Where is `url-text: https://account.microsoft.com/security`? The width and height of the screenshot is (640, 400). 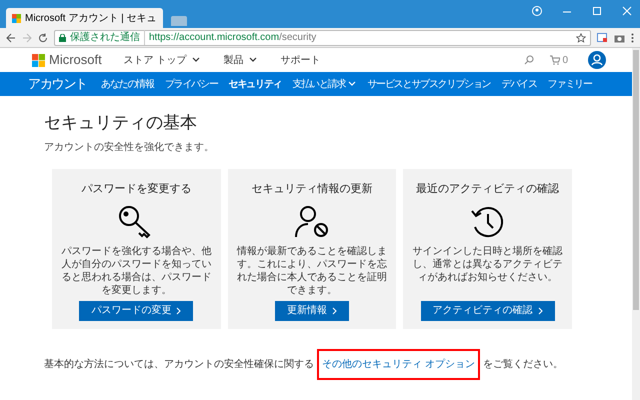
url-text: https://account.microsoft.com/security is located at coordinates (232, 38).